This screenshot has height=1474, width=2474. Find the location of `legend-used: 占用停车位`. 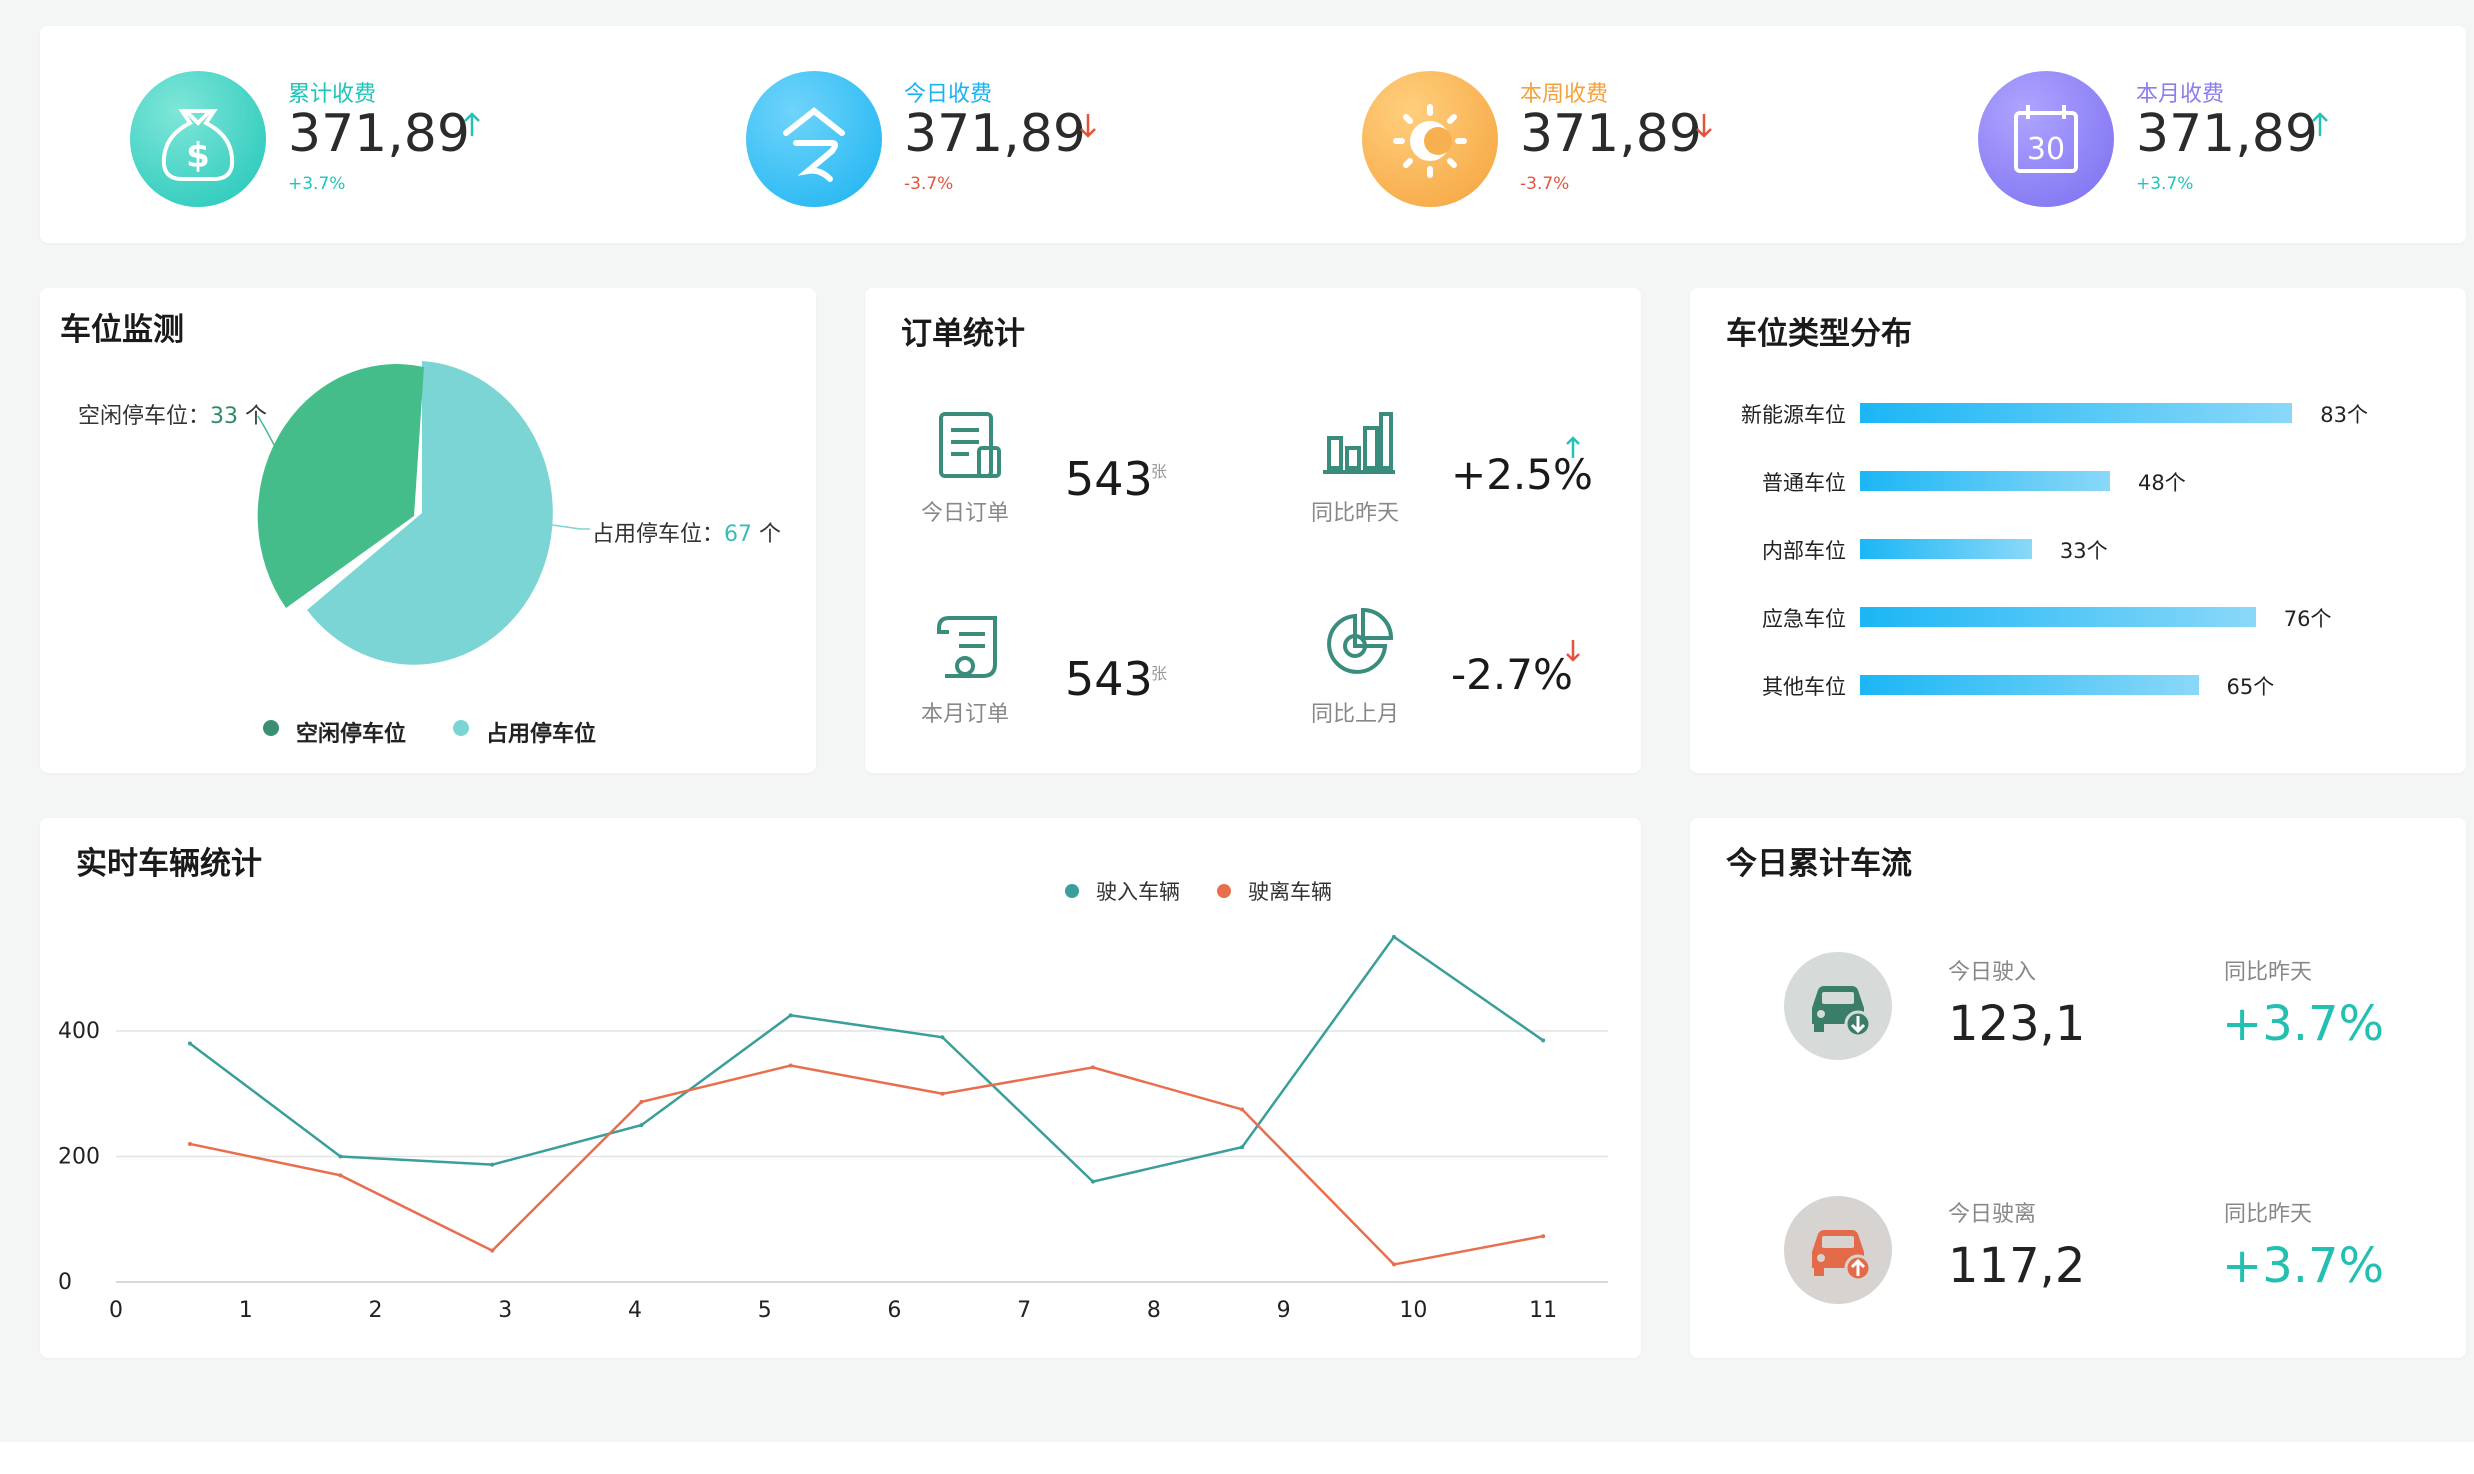

legend-used: 占用停车位 is located at coordinates (541, 732).